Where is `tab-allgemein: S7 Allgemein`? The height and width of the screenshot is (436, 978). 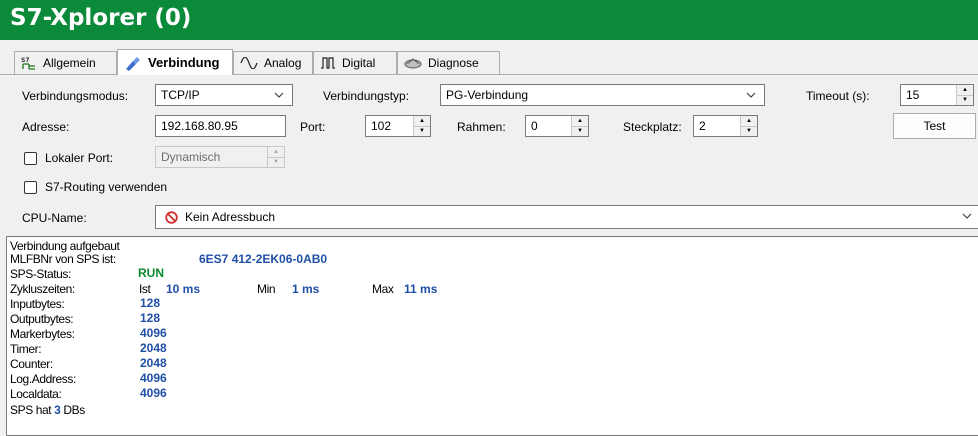
tab-allgemein: S7 Allgemein is located at coordinates (65, 62).